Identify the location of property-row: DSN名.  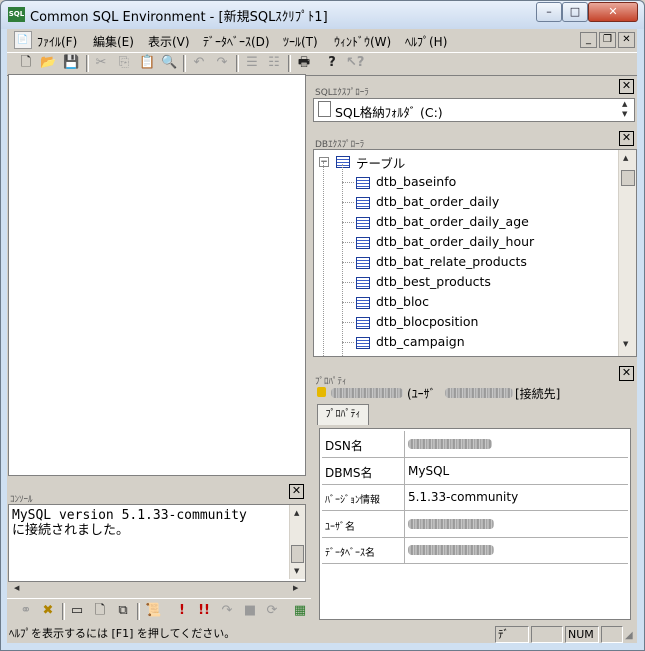
(475, 444).